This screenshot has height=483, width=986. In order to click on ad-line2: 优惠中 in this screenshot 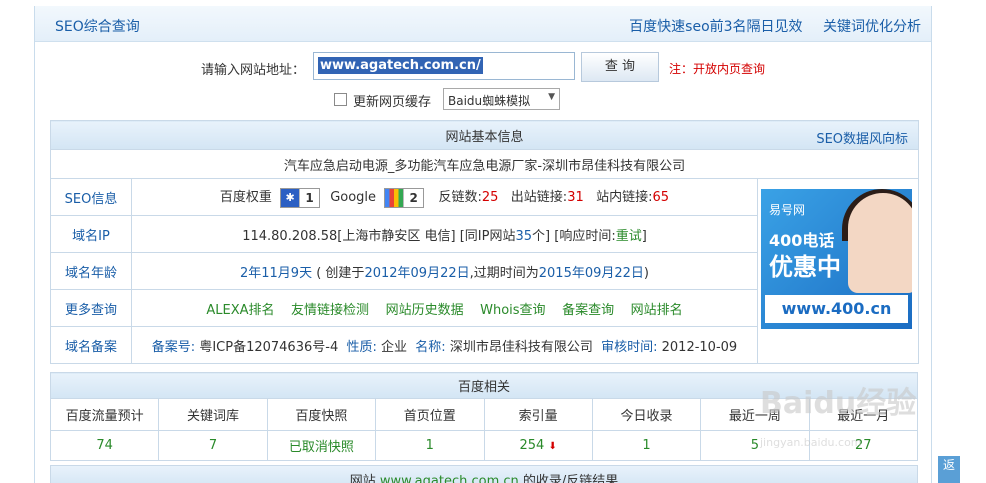, I will do `click(805, 267)`.